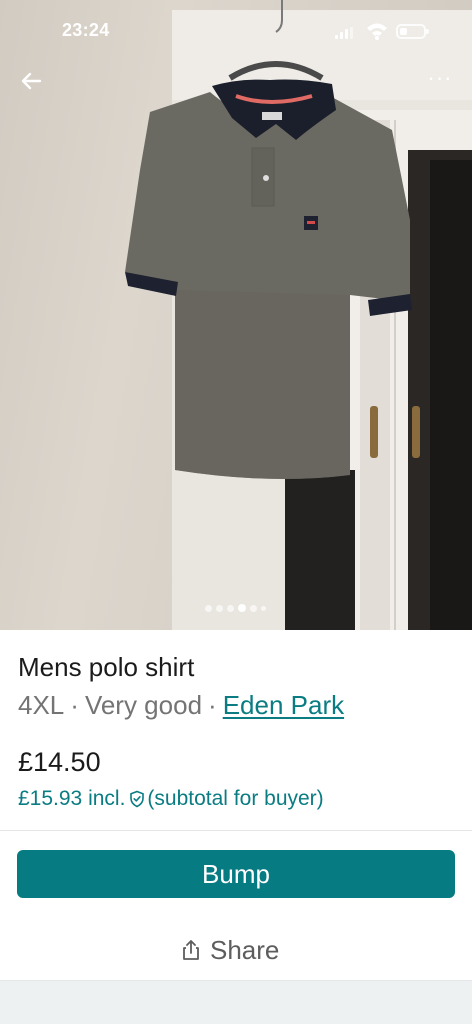 This screenshot has height=1024, width=472. Describe the element at coordinates (236, 874) in the screenshot. I see `bump-button: Bump` at that location.